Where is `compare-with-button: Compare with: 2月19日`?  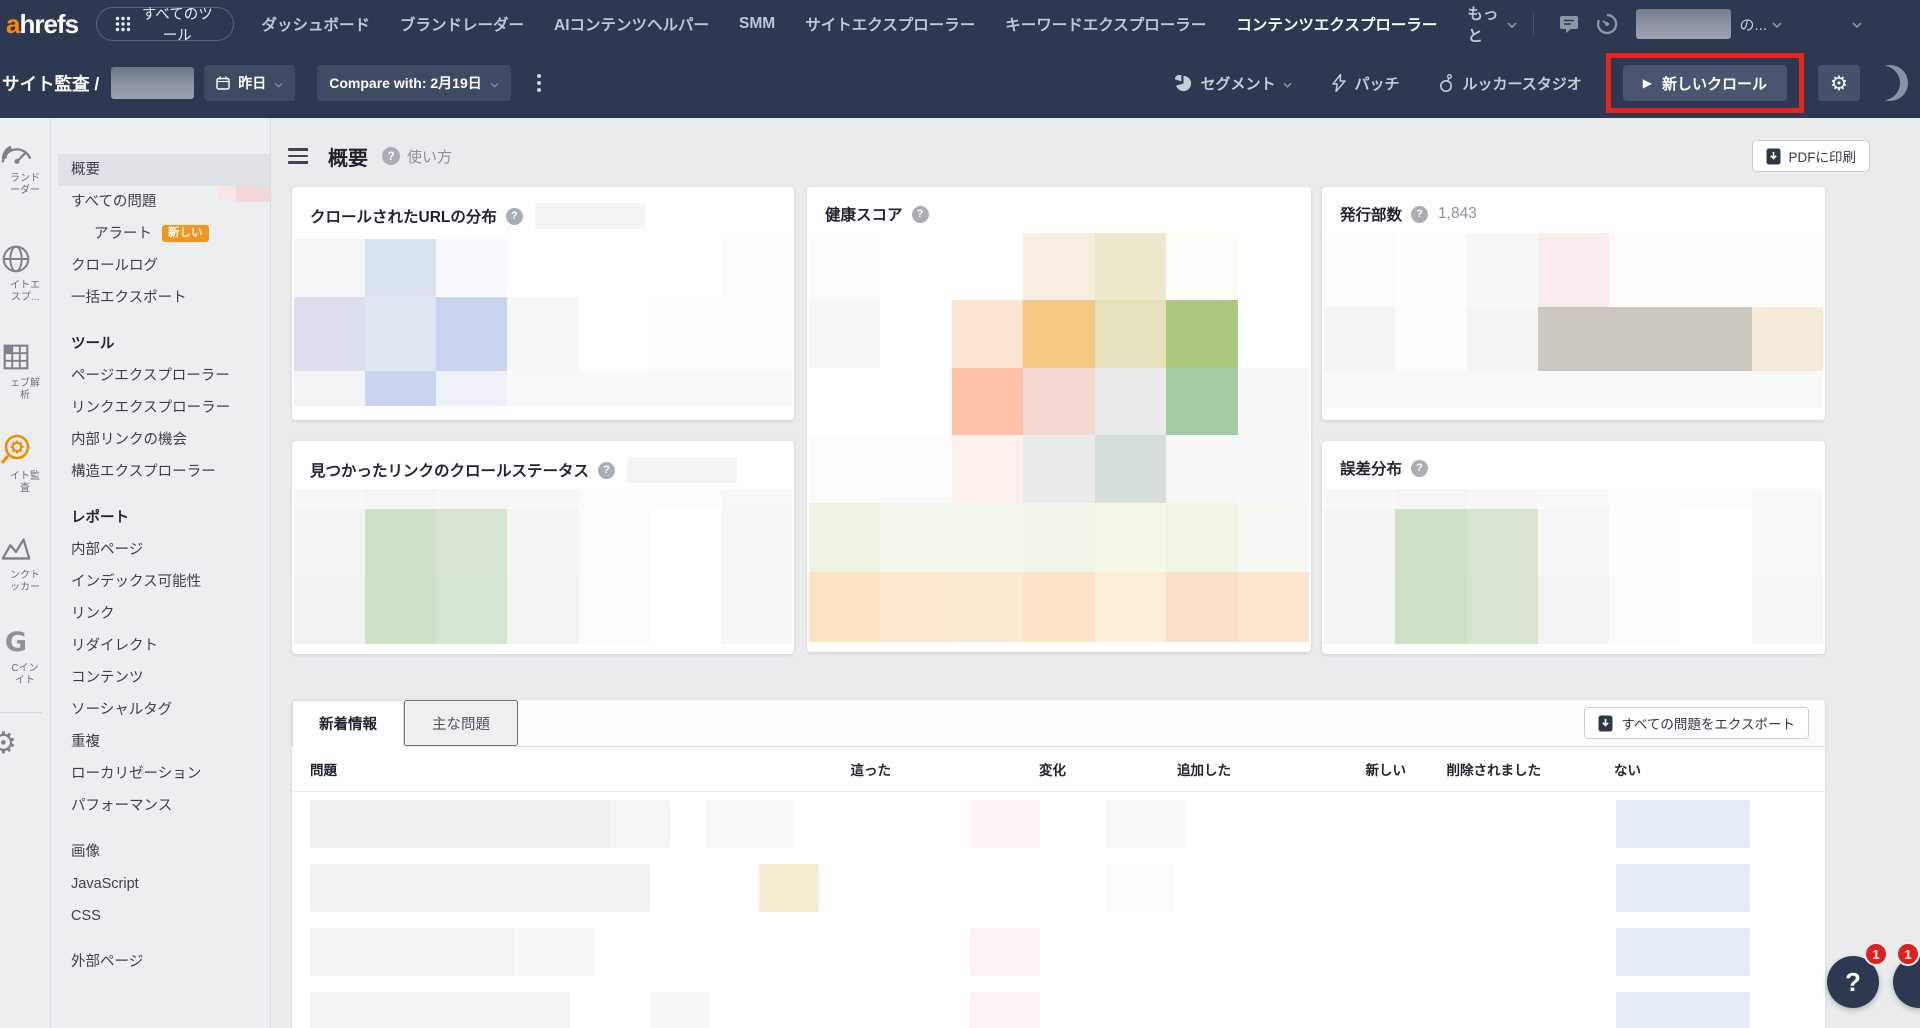
compare-with-button: Compare with: 2月19日 is located at coordinates (414, 83).